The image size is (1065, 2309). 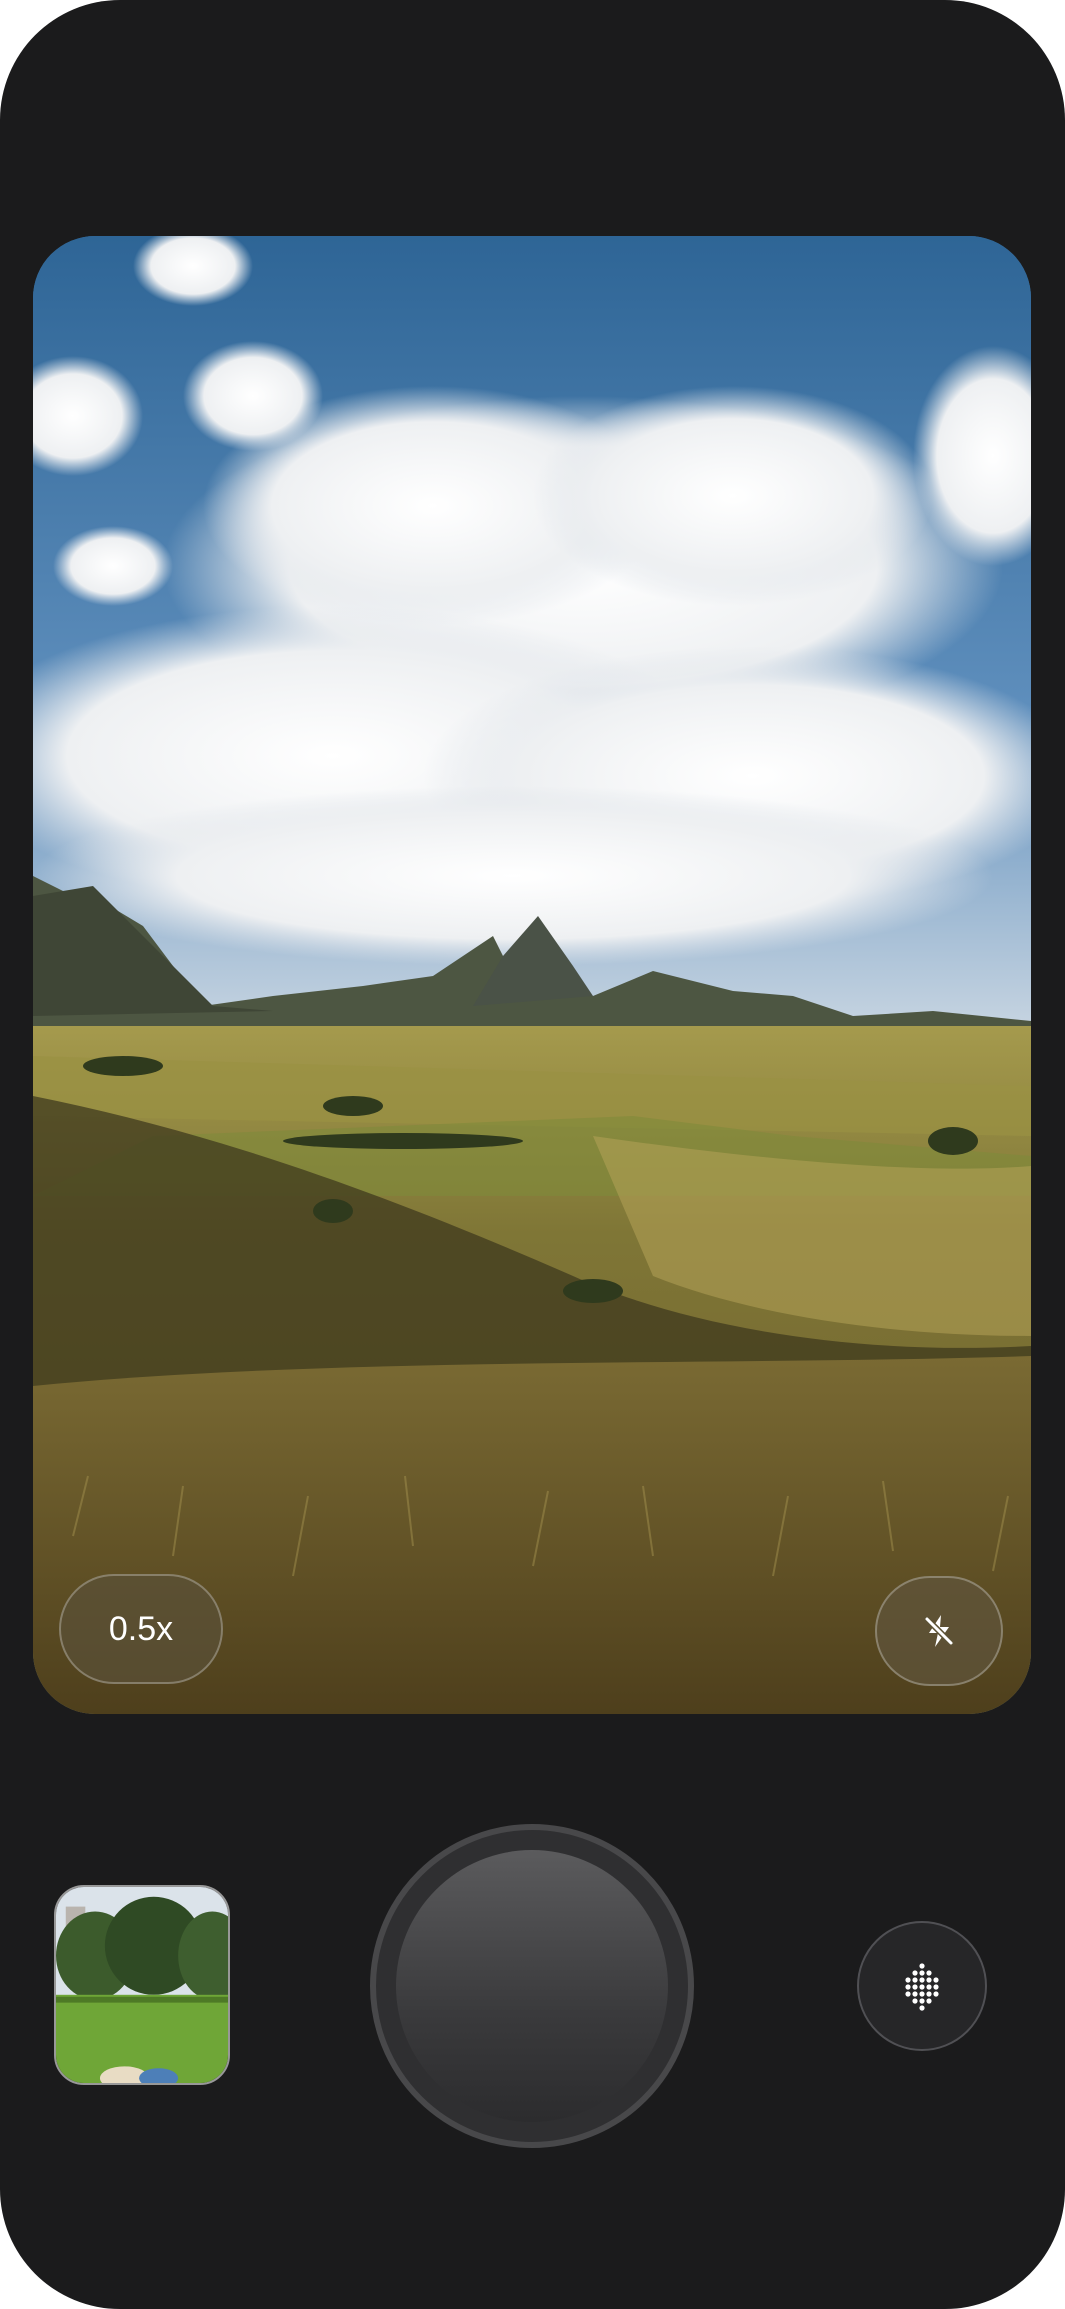 I want to click on flash-off-icon, so click(x=939, y=1631).